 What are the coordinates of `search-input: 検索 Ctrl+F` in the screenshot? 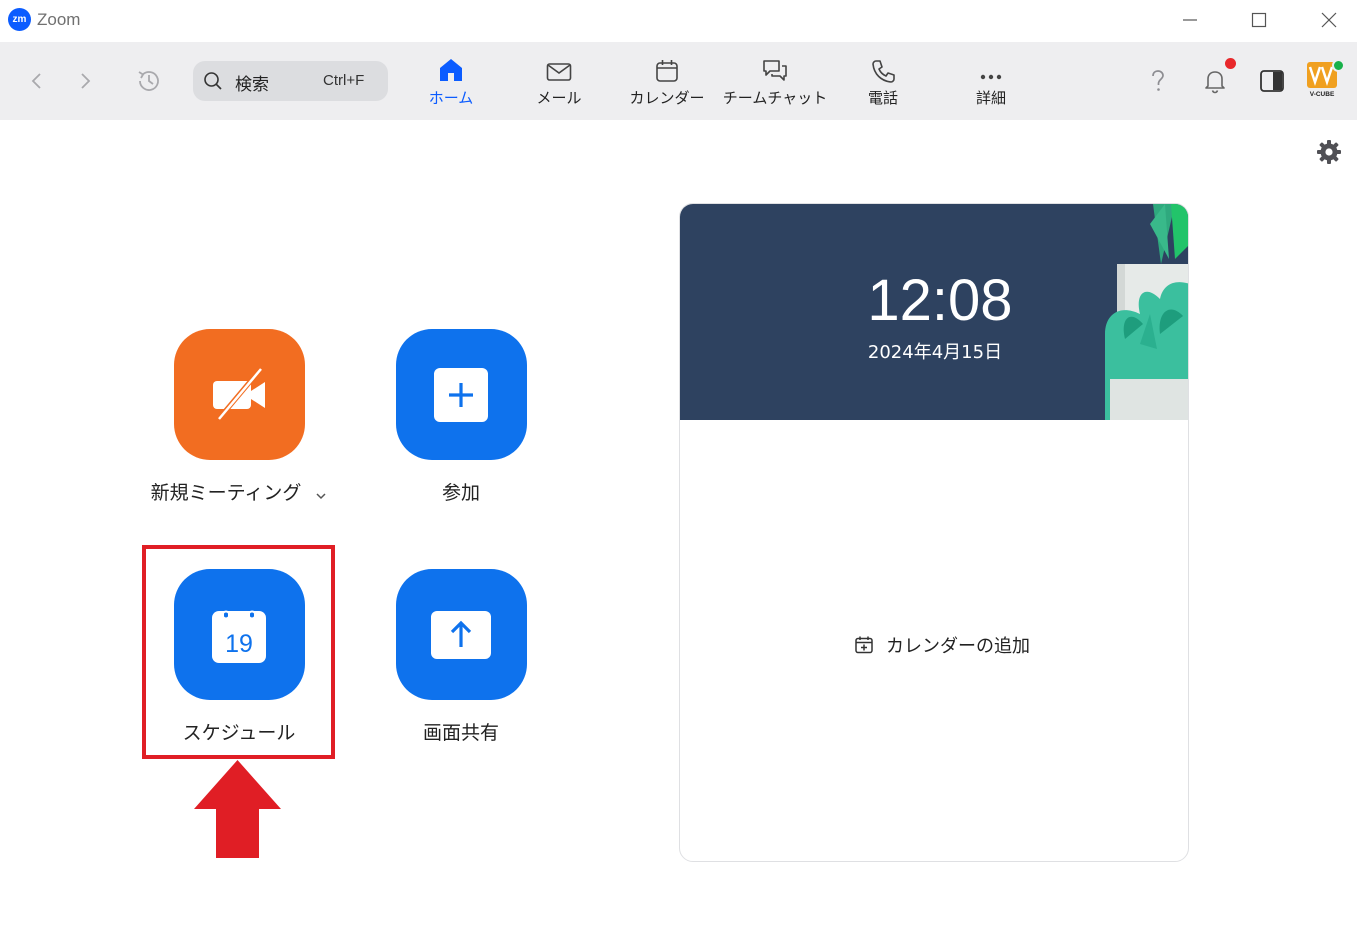 It's located at (290, 81).